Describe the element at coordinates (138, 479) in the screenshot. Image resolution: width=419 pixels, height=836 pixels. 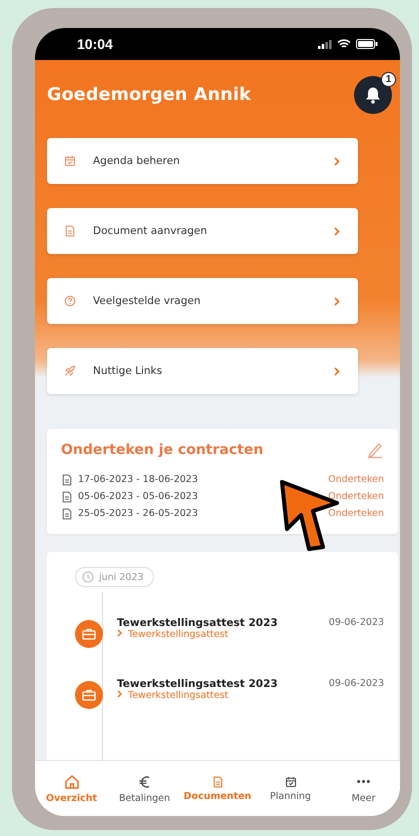
I see `contract-period: 17-06-2023 - 18-06-2023` at that location.